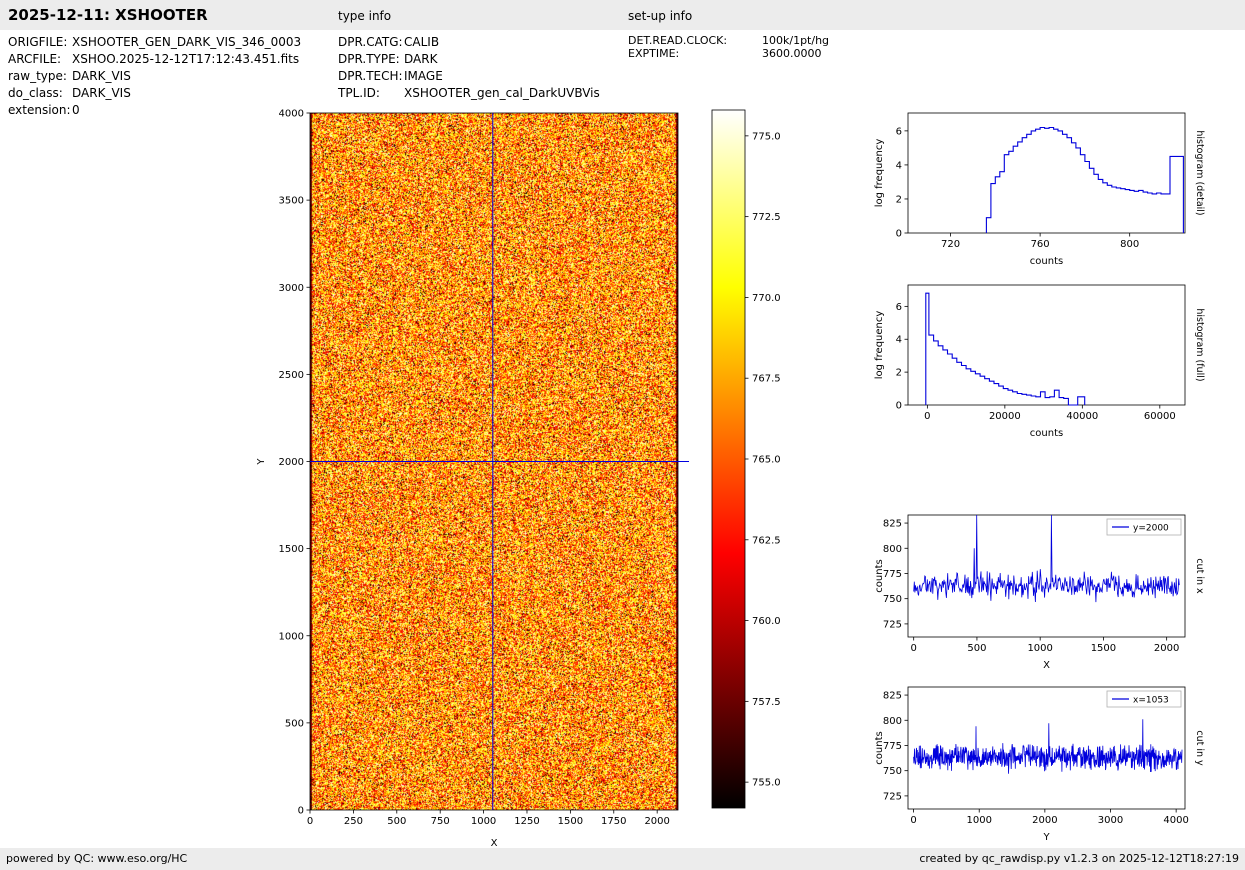  Describe the element at coordinates (1082, 416) in the screenshot. I see `svg-text: 40000` at that location.